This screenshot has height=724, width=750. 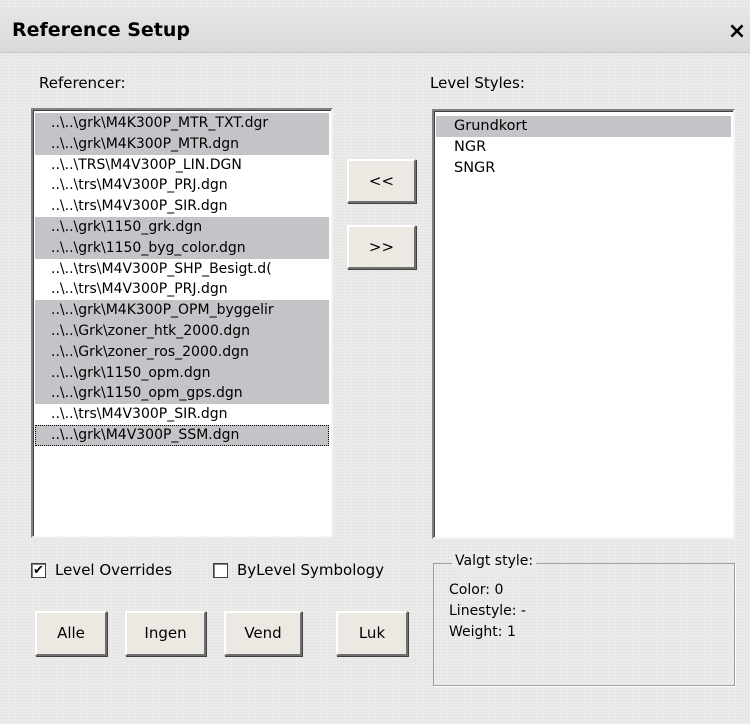 What do you see at coordinates (583, 126) in the screenshot?
I see `level-style-list-item: Grundkort` at bounding box center [583, 126].